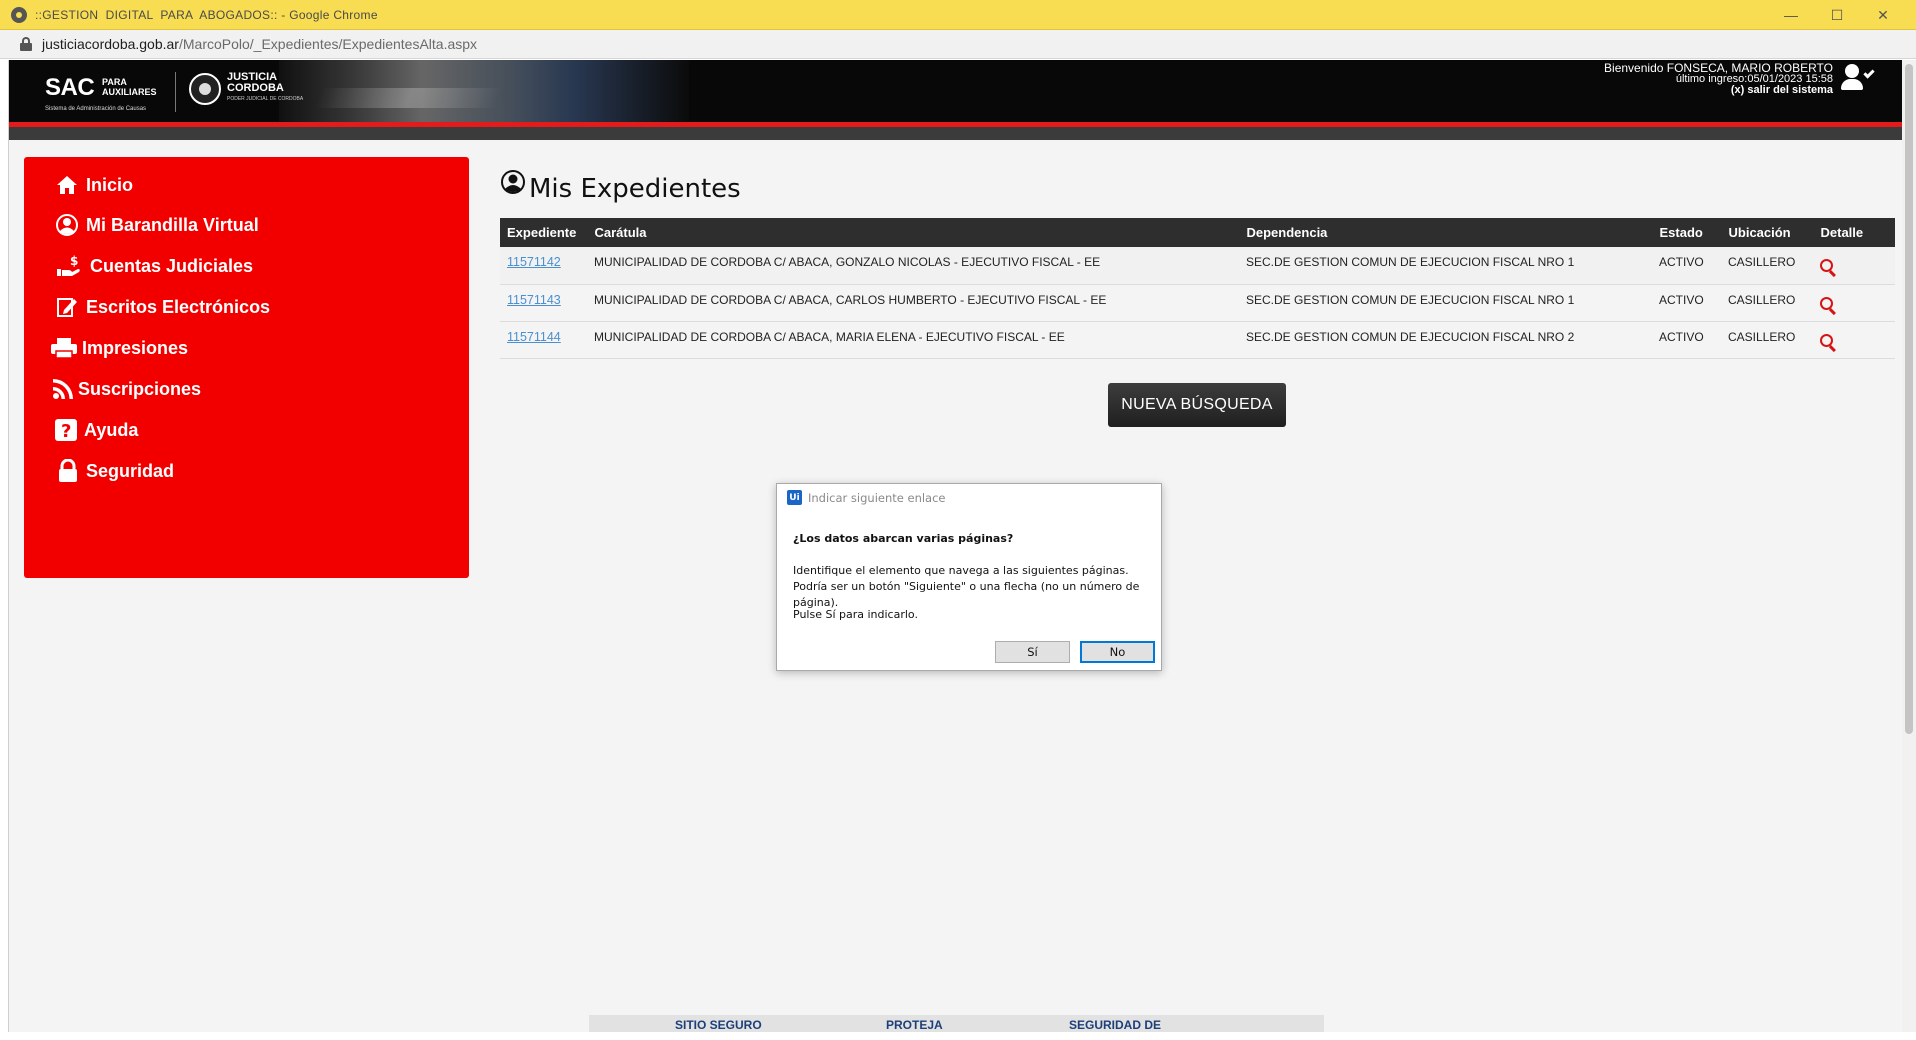 The image size is (1916, 1040). I want to click on col-header-ubicacion: Ubicación, so click(1767, 232).